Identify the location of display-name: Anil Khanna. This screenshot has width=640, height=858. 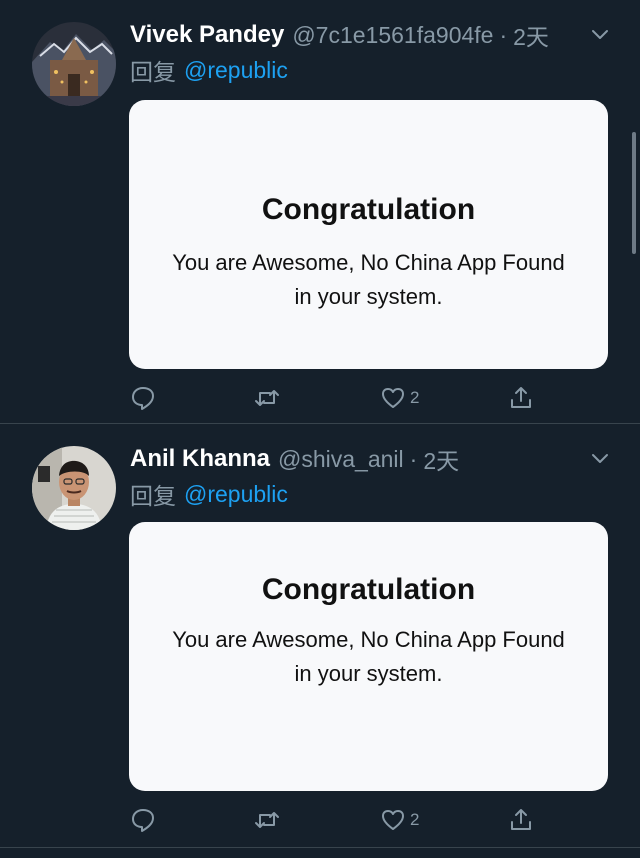
(200, 459).